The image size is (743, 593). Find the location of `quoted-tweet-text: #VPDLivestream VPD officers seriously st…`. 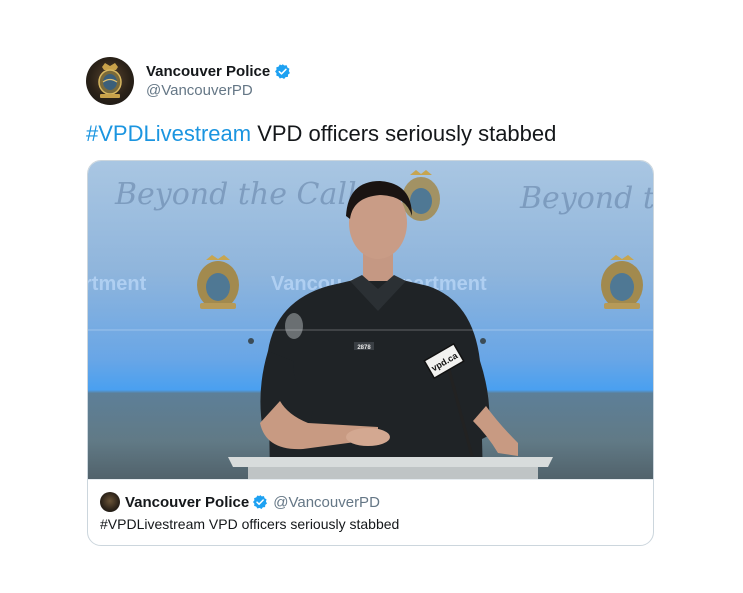

quoted-tweet-text: #VPDLivestream VPD officers seriously st… is located at coordinates (250, 524).